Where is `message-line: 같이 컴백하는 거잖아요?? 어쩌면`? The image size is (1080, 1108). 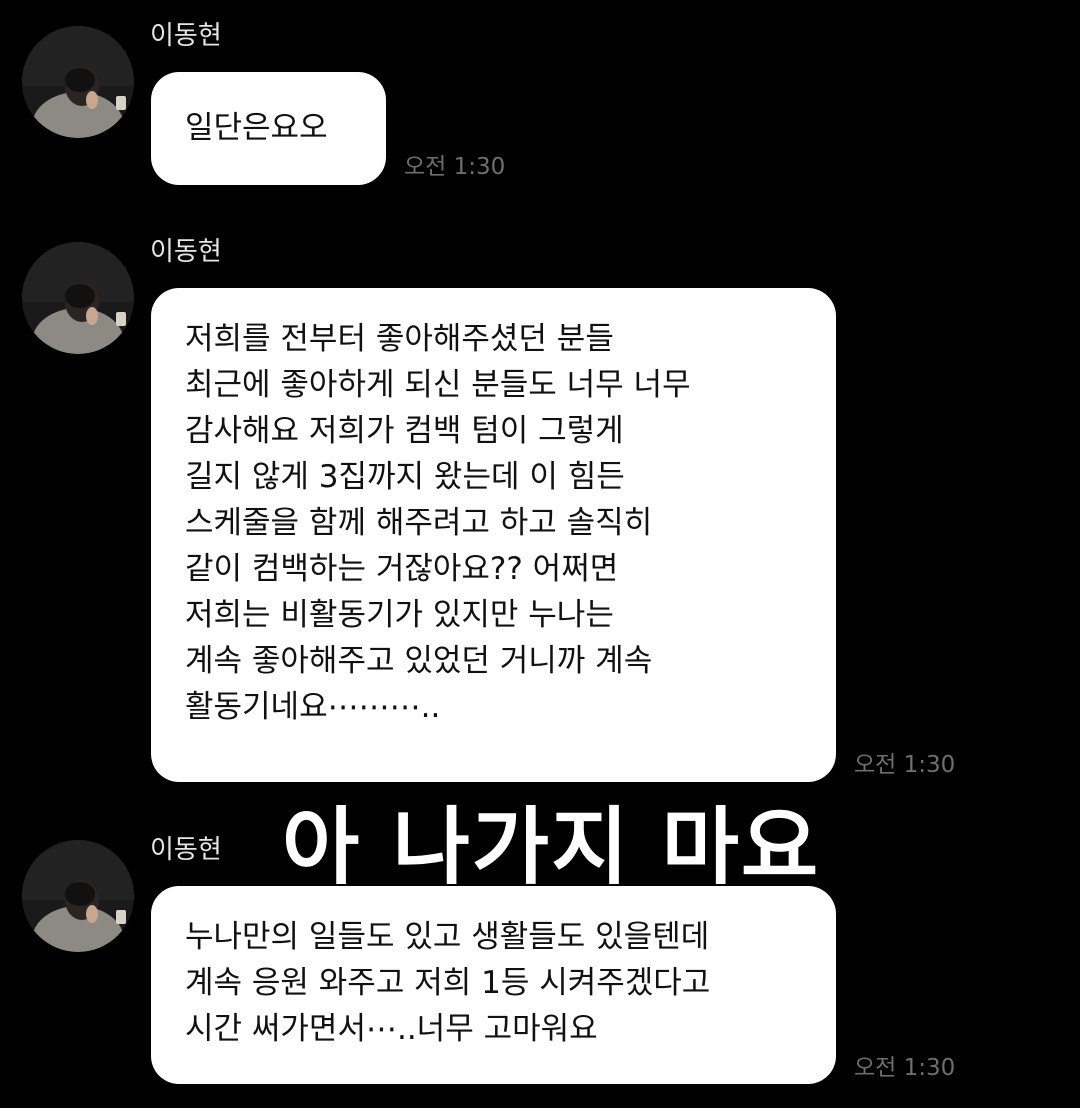 message-line: 같이 컴백하는 거잖아요?? 어쩌면 is located at coordinates (402, 569).